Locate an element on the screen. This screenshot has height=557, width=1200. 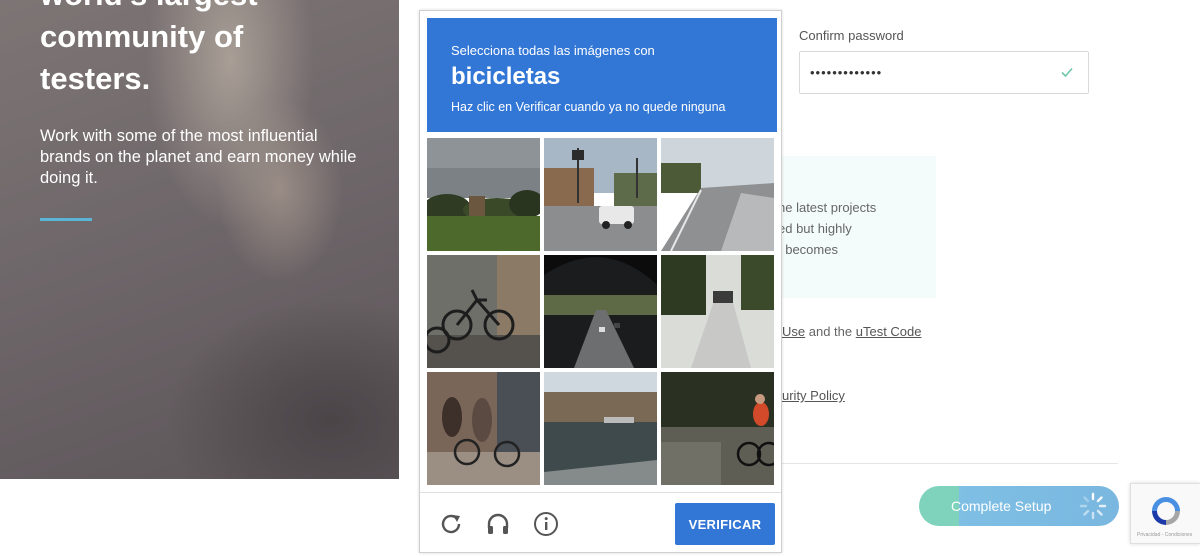
confirm-password-value: ••••••••••••• is located at coordinates (846, 72).